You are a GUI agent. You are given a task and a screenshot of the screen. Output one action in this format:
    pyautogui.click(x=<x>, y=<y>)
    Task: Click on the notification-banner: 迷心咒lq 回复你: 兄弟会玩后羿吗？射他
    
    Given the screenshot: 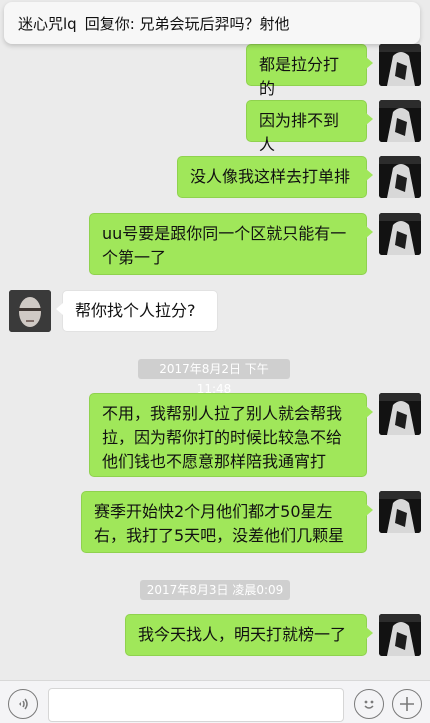 What is the action you would take?
    pyautogui.click(x=212, y=23)
    